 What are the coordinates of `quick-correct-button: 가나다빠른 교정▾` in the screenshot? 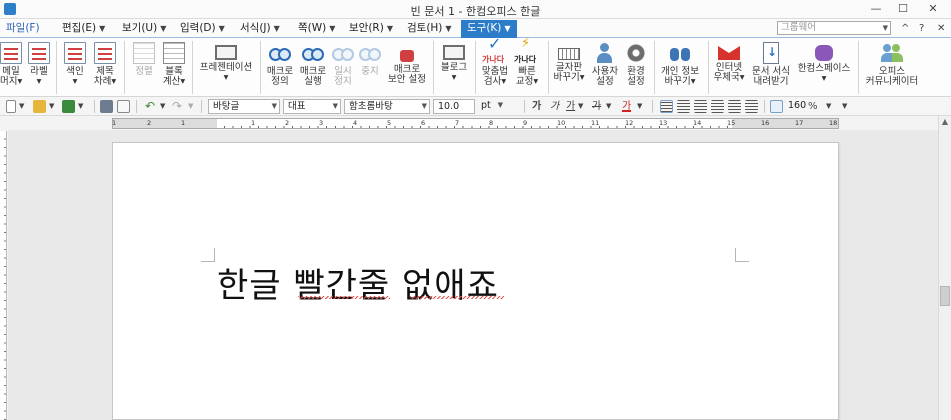 It's located at (527, 66).